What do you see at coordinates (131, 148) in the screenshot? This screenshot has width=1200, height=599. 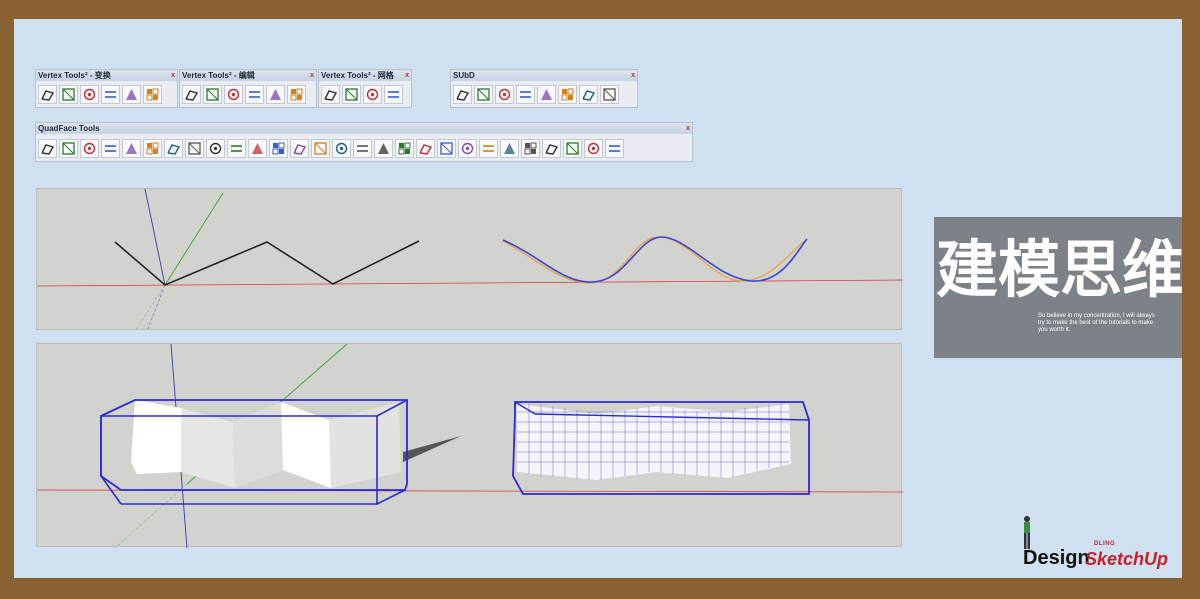 I see `loop-button` at bounding box center [131, 148].